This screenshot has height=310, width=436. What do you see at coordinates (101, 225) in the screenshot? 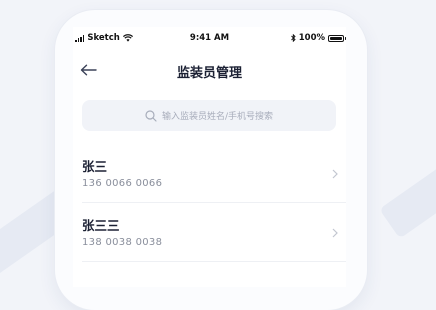
I see `inspector-name: 张三三` at bounding box center [101, 225].